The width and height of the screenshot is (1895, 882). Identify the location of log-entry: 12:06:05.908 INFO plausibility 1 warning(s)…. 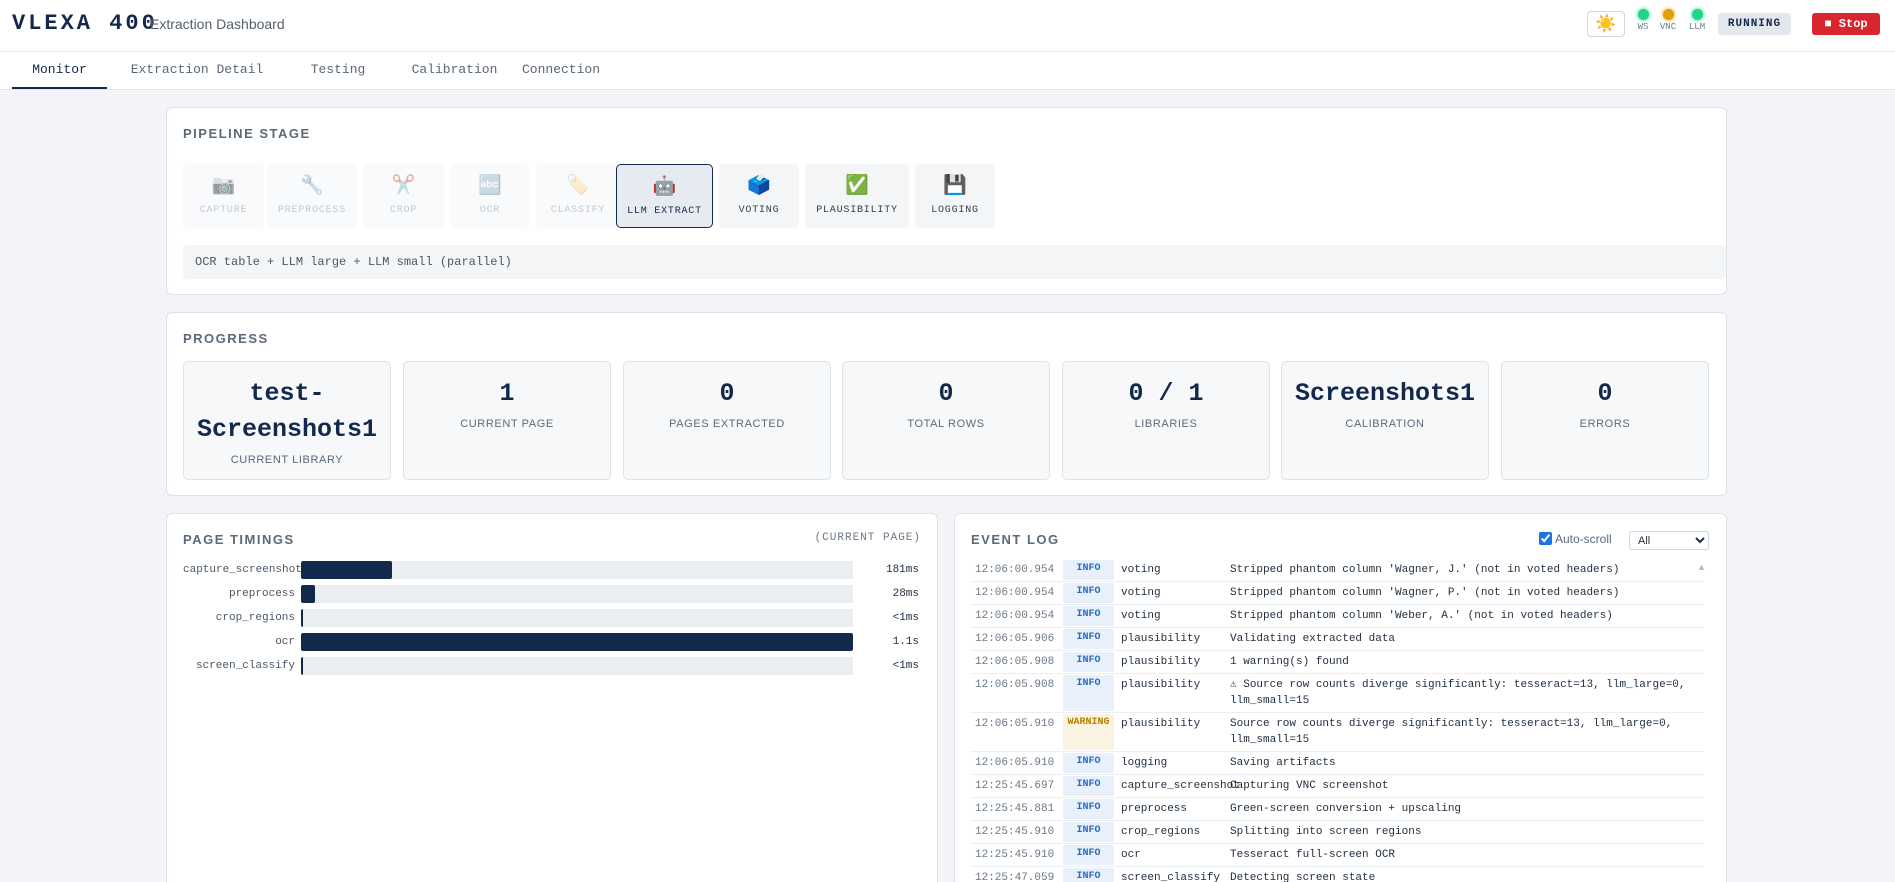
(1337, 662).